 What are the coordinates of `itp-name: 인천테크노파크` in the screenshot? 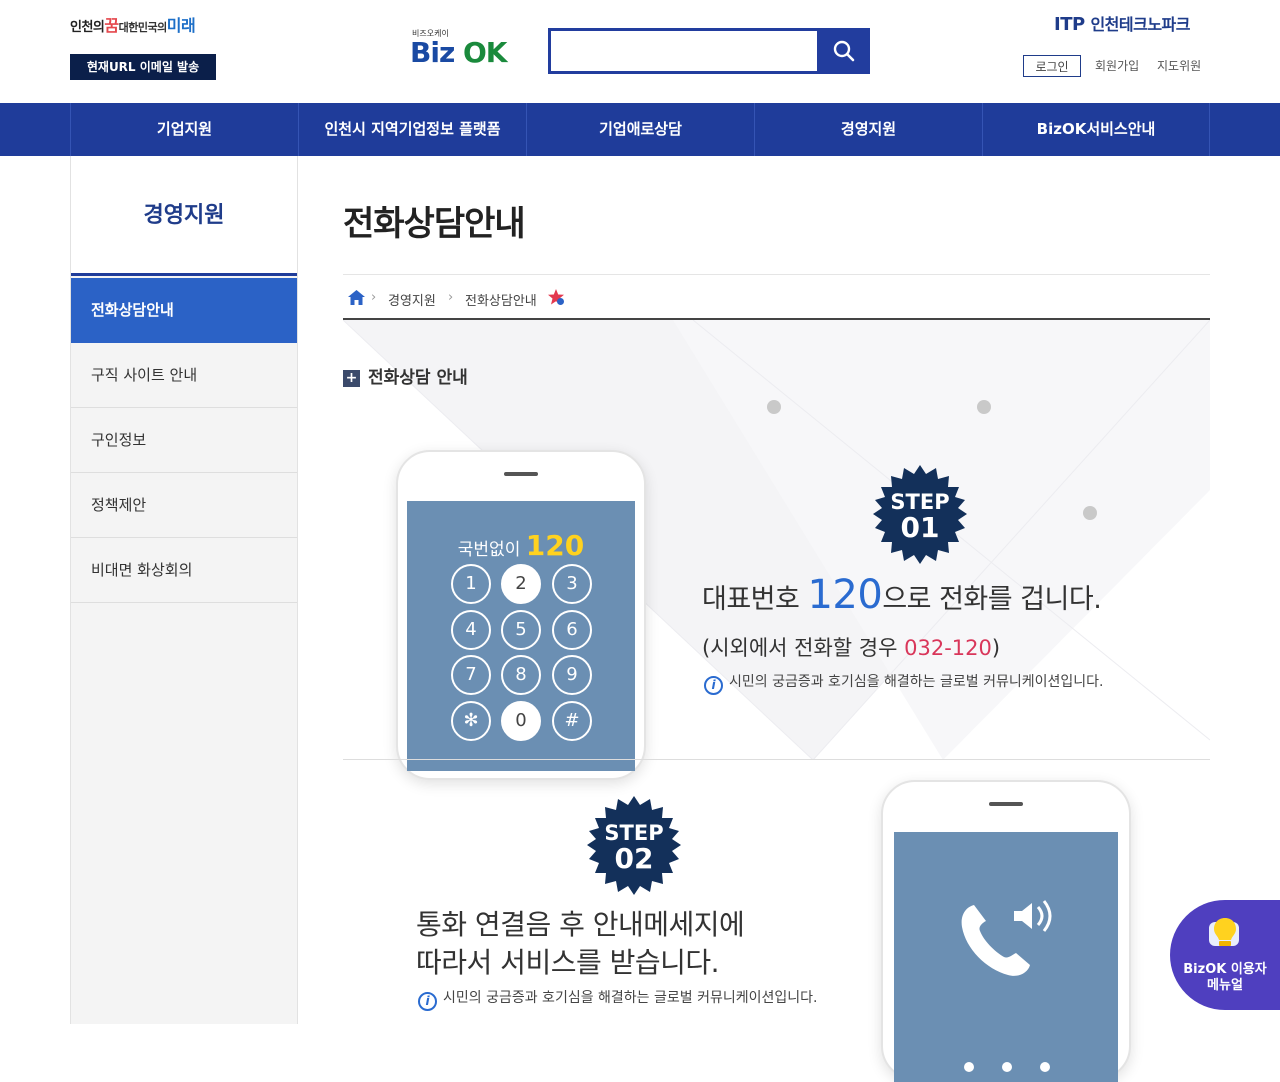 It's located at (1140, 24).